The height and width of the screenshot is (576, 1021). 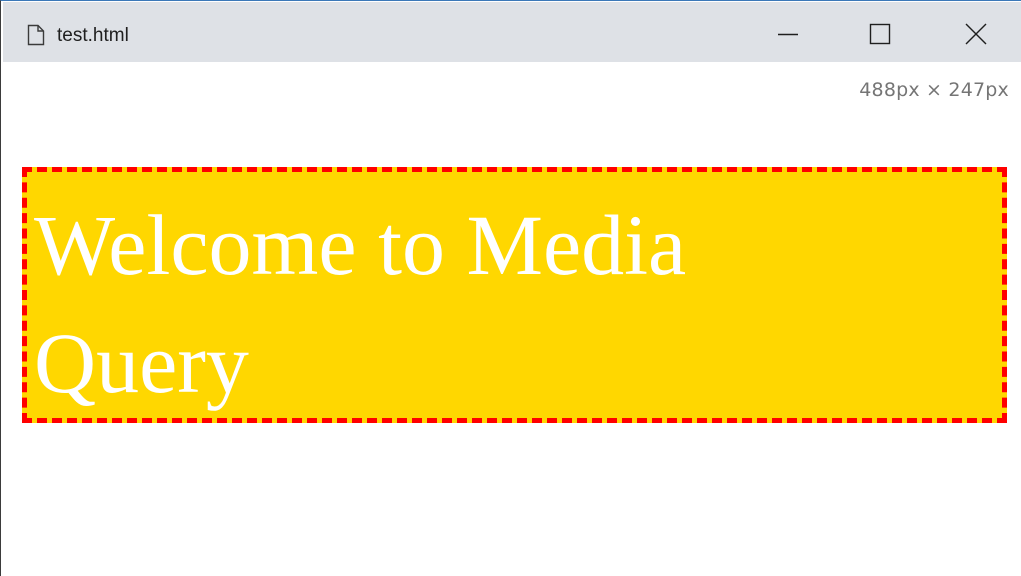 What do you see at coordinates (934, 90) in the screenshot?
I see `viewport-size-readout: 488px × 247px` at bounding box center [934, 90].